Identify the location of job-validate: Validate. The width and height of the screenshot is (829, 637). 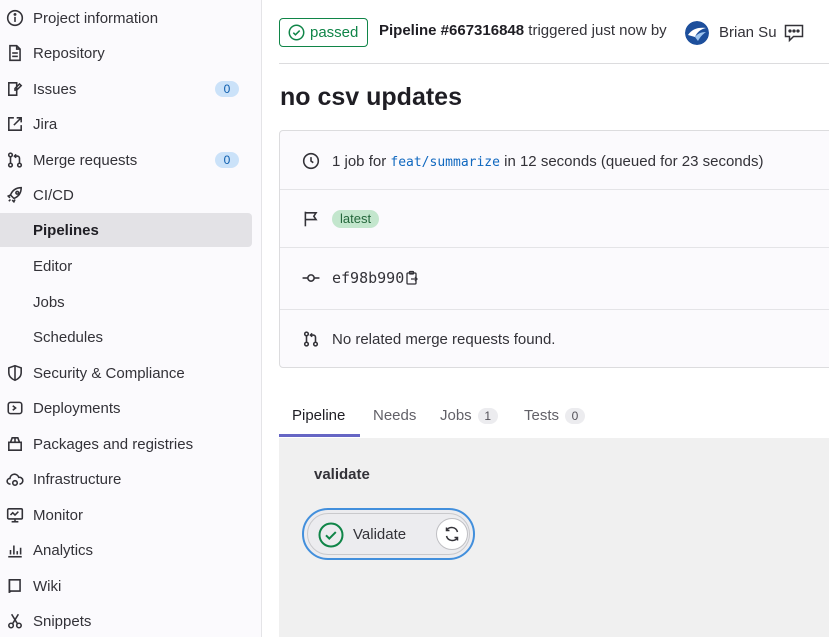
(388, 534).